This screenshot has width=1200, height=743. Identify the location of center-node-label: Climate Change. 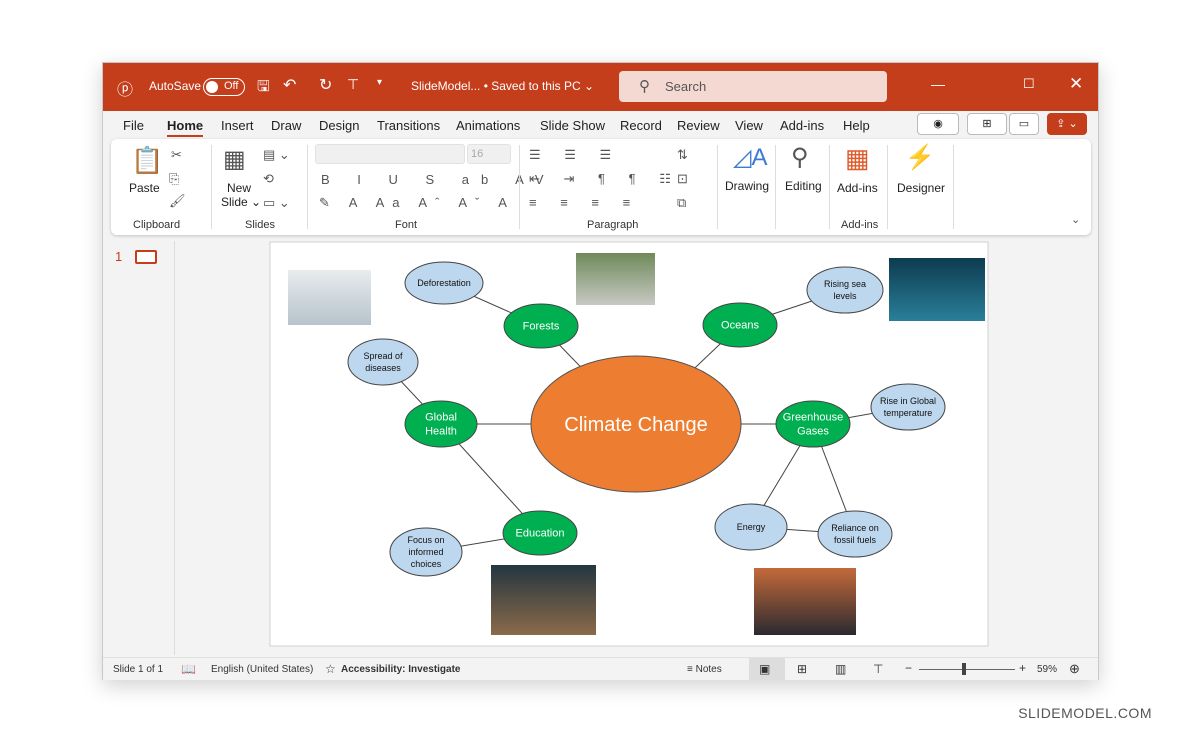
(635, 425).